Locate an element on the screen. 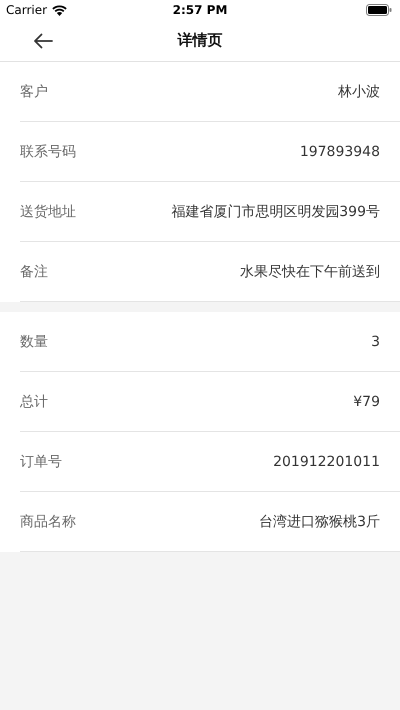 This screenshot has height=710, width=400. field-label: 客户 is located at coordinates (34, 91).